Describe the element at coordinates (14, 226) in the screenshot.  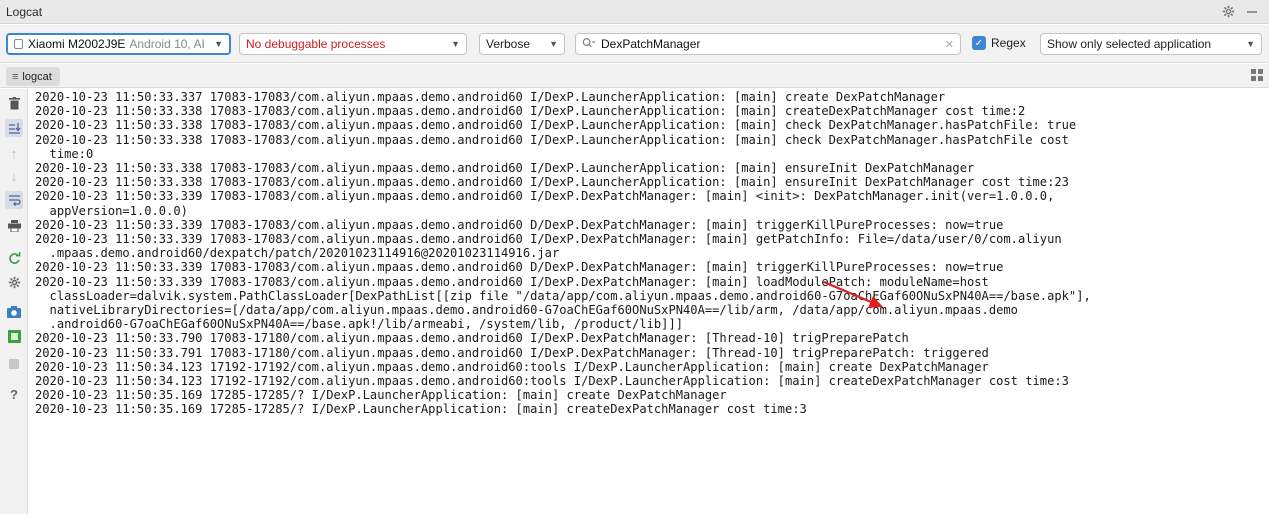
I see `print-icon` at that location.